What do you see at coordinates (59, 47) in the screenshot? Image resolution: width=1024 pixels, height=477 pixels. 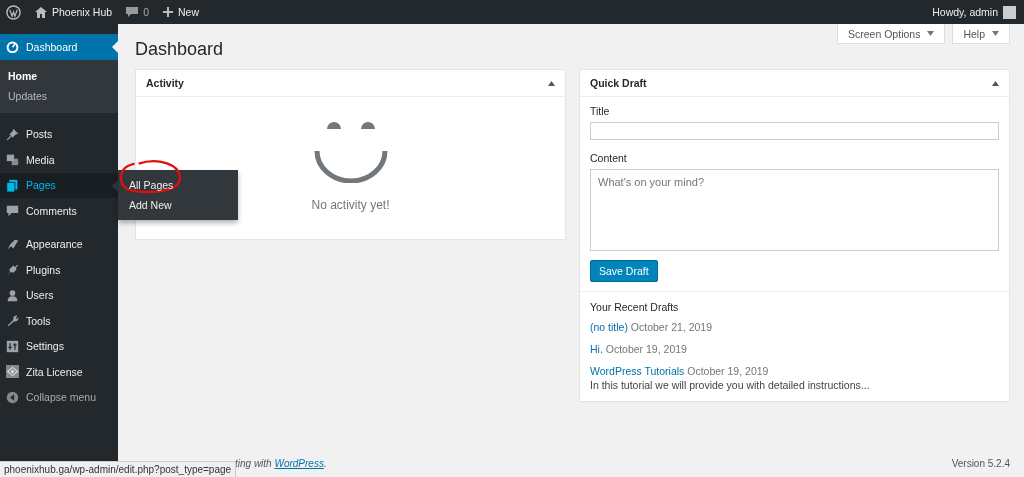 I see `sidebar-item: Dashboard` at bounding box center [59, 47].